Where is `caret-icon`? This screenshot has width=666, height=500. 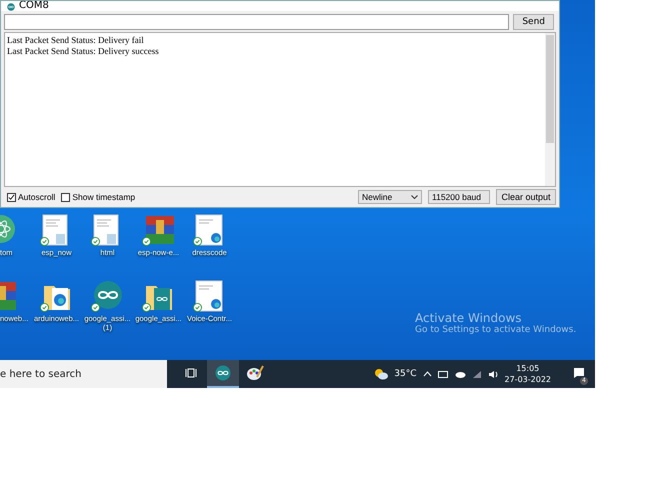
caret-icon is located at coordinates (414, 197).